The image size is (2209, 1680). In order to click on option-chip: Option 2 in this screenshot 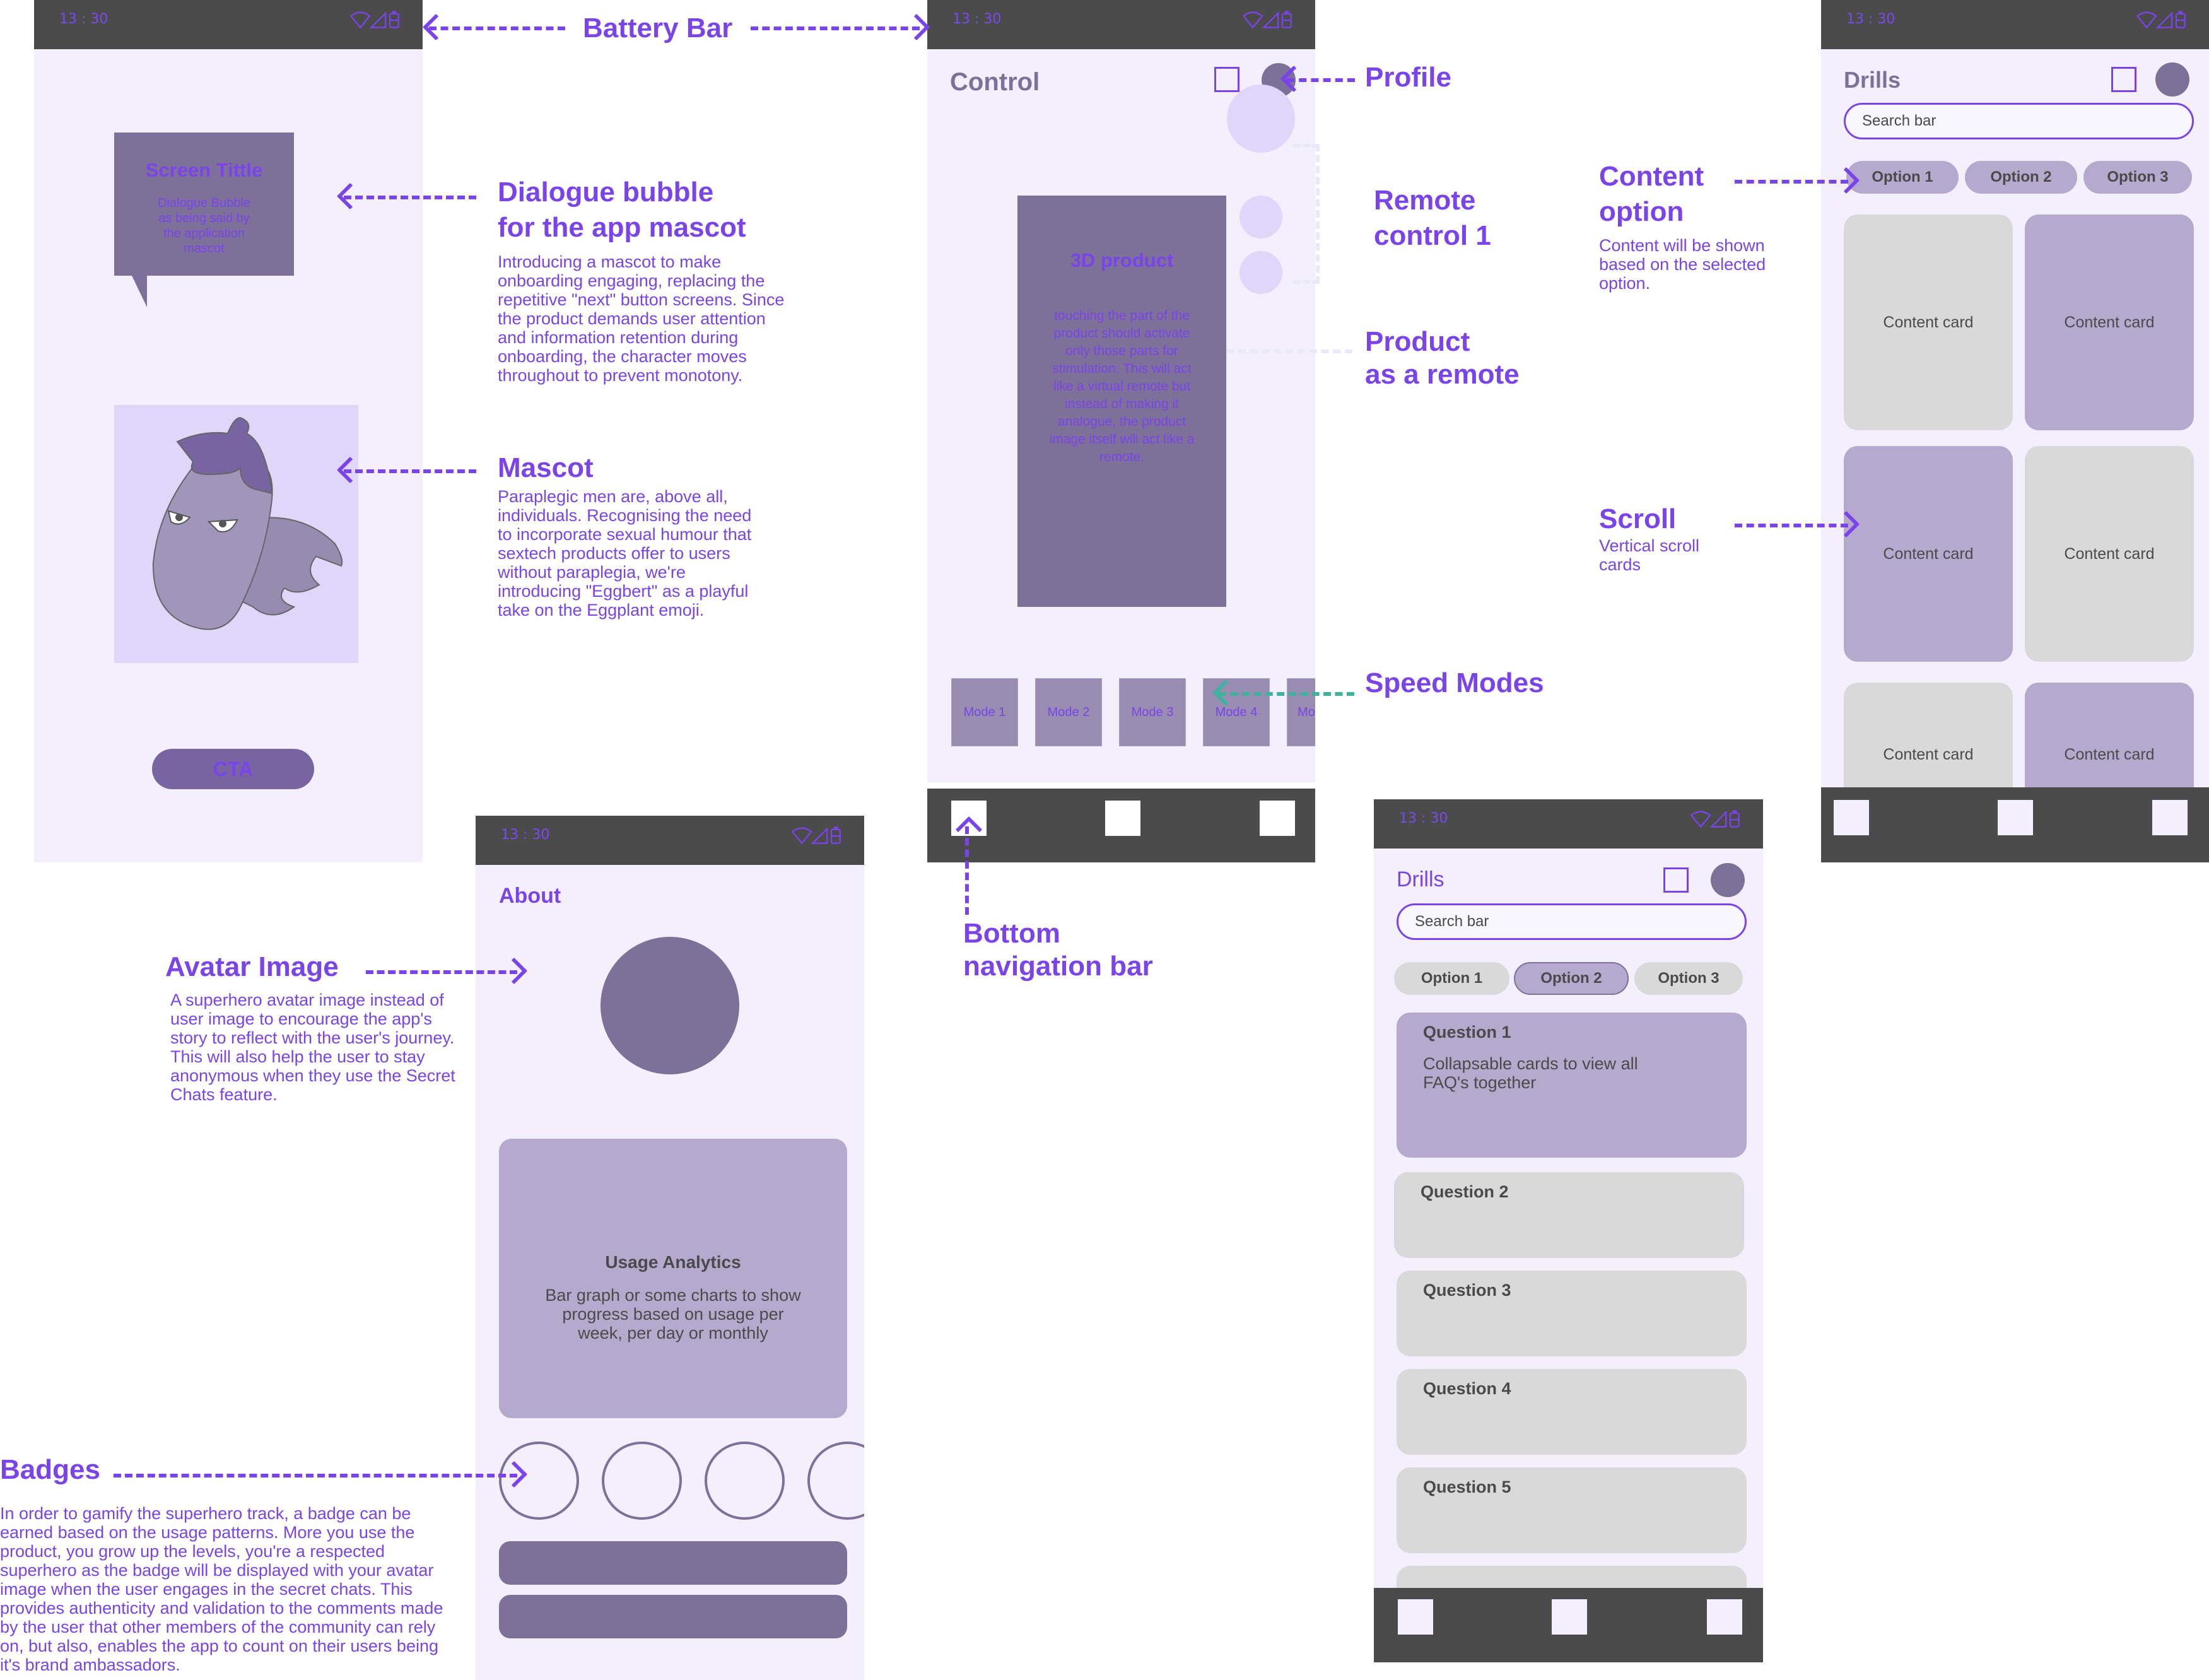, I will do `click(2021, 177)`.